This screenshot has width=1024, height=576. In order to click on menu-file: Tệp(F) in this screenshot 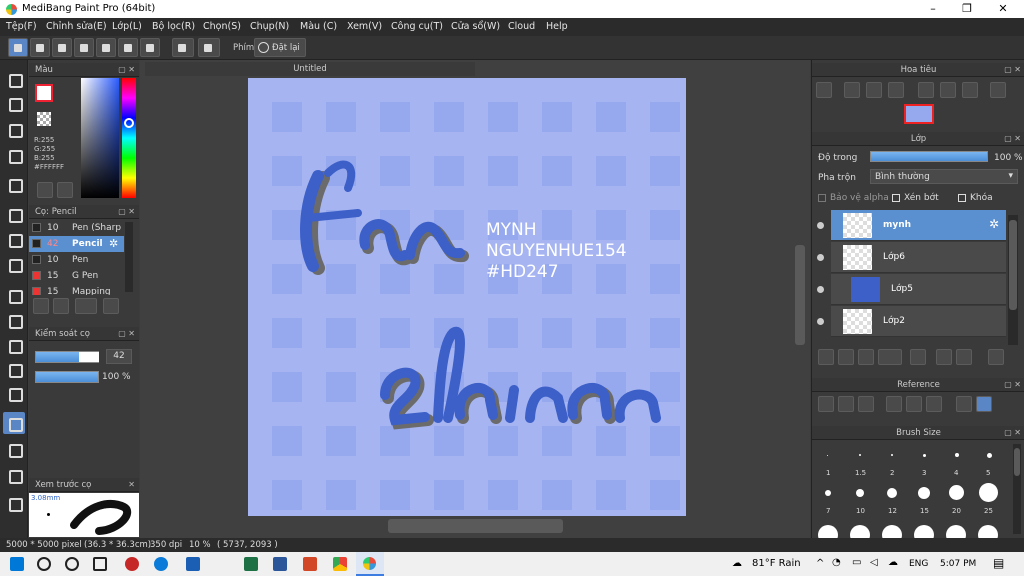, I will do `click(21, 26)`.